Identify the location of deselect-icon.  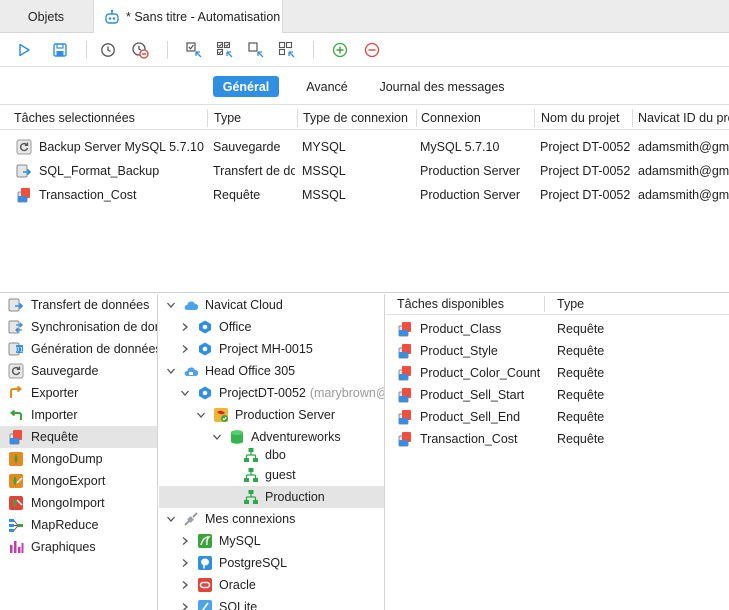
(256, 50).